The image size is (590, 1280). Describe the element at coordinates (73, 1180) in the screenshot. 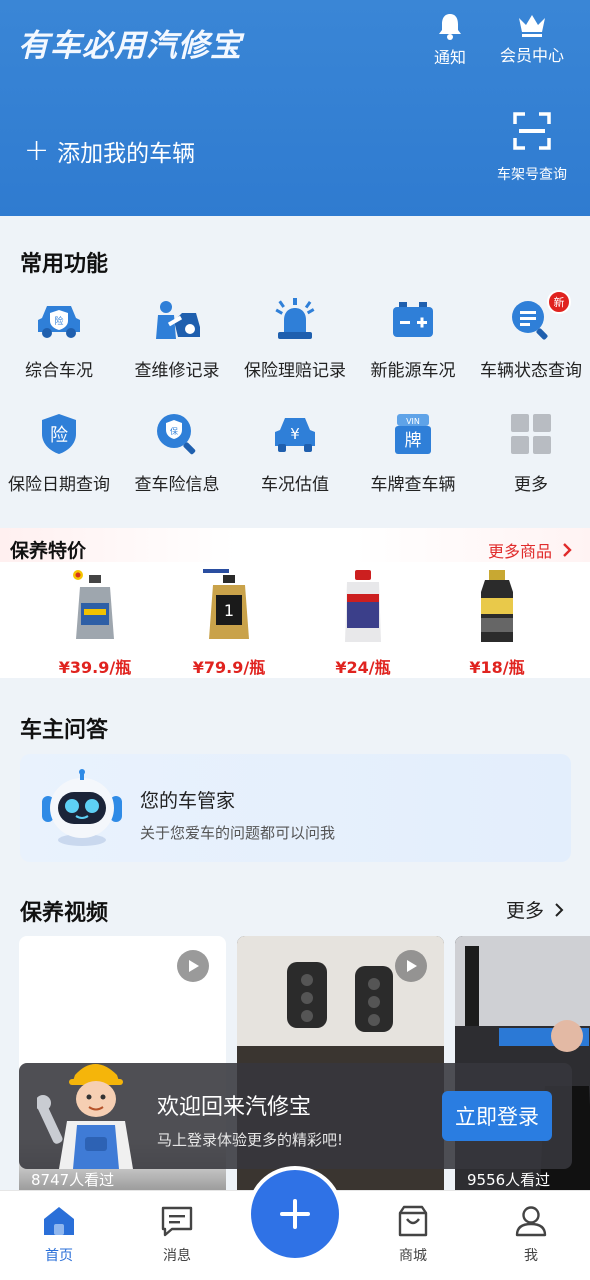

I see `video-views: 8747人看过` at that location.